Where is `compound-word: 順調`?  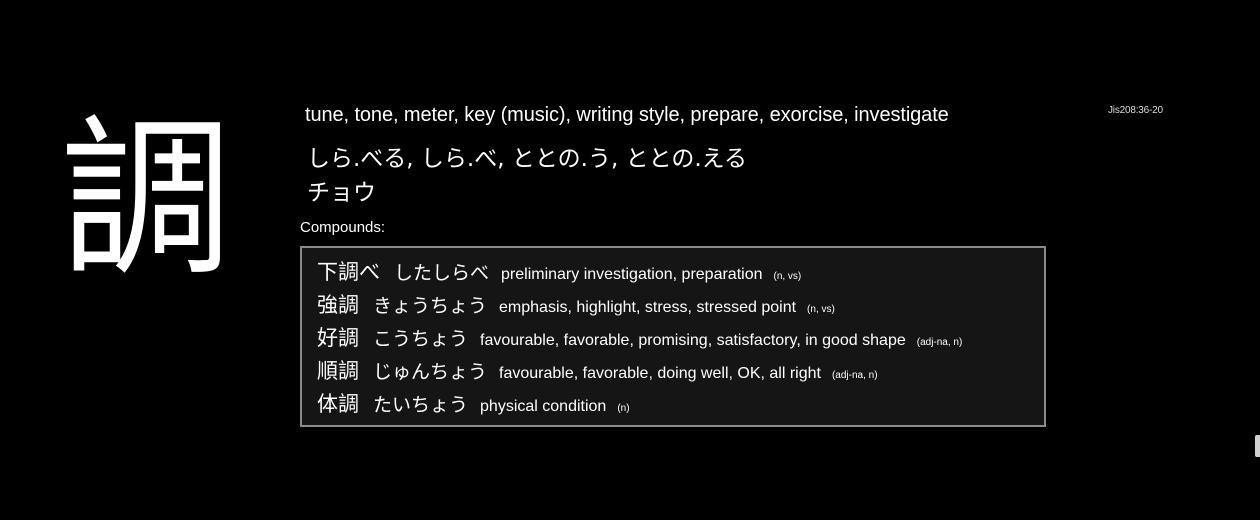
compound-word: 順調 is located at coordinates (338, 371).